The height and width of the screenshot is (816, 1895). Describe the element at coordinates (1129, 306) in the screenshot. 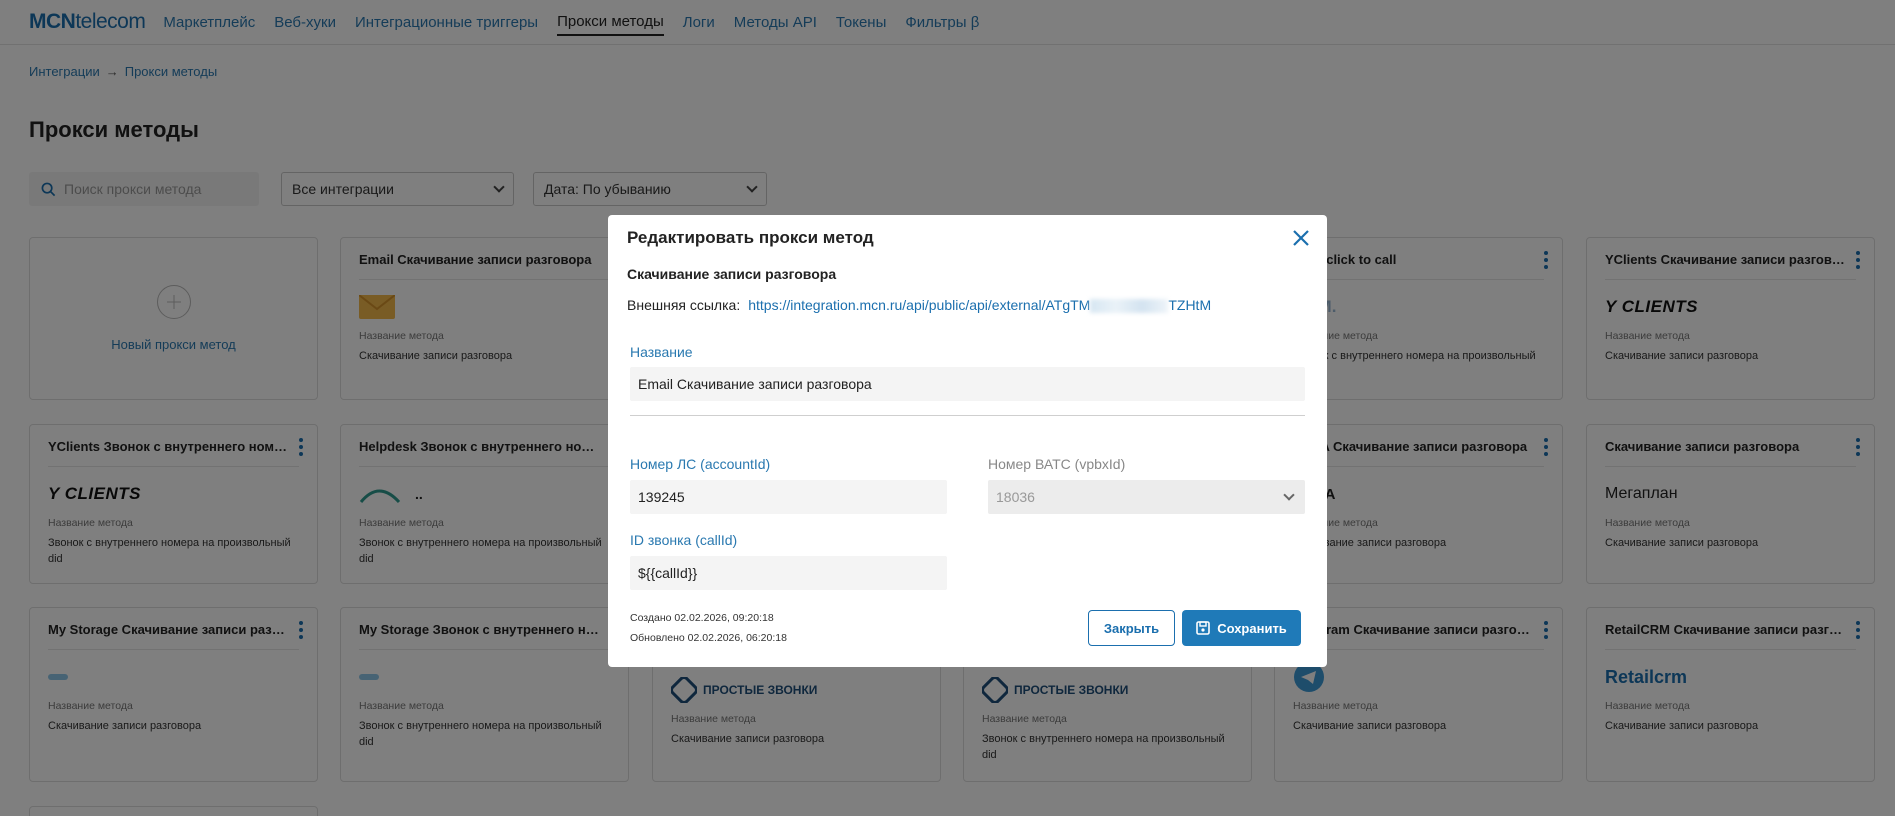

I see `redacted-token` at that location.